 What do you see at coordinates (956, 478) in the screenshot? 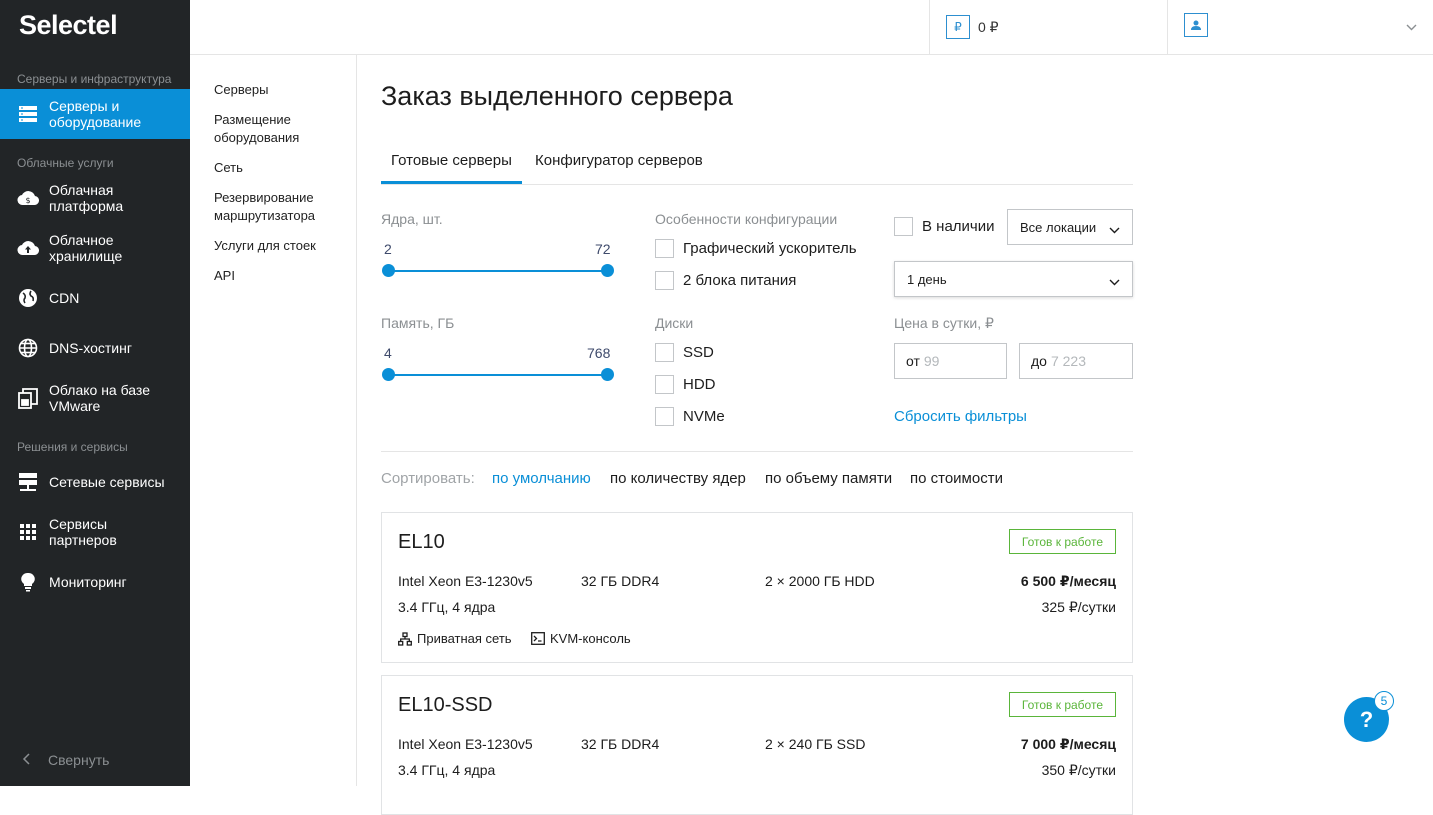
I see `sort-by-price: по стоимости` at bounding box center [956, 478].